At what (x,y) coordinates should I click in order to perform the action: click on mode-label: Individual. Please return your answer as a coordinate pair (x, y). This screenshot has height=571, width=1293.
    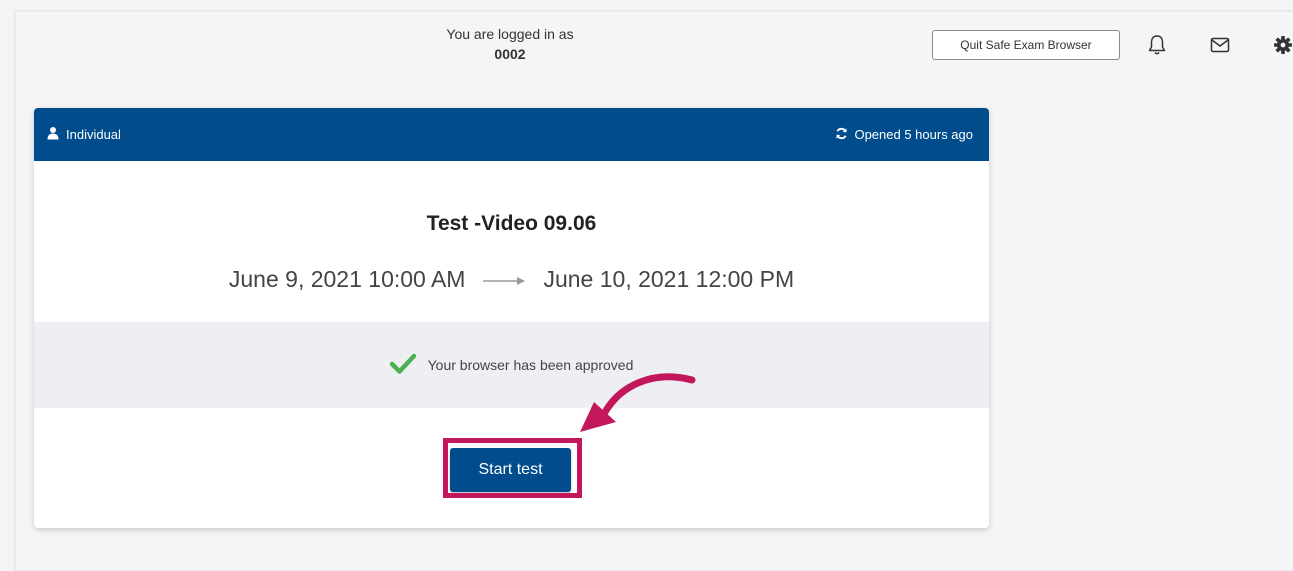
    Looking at the image, I should click on (93, 134).